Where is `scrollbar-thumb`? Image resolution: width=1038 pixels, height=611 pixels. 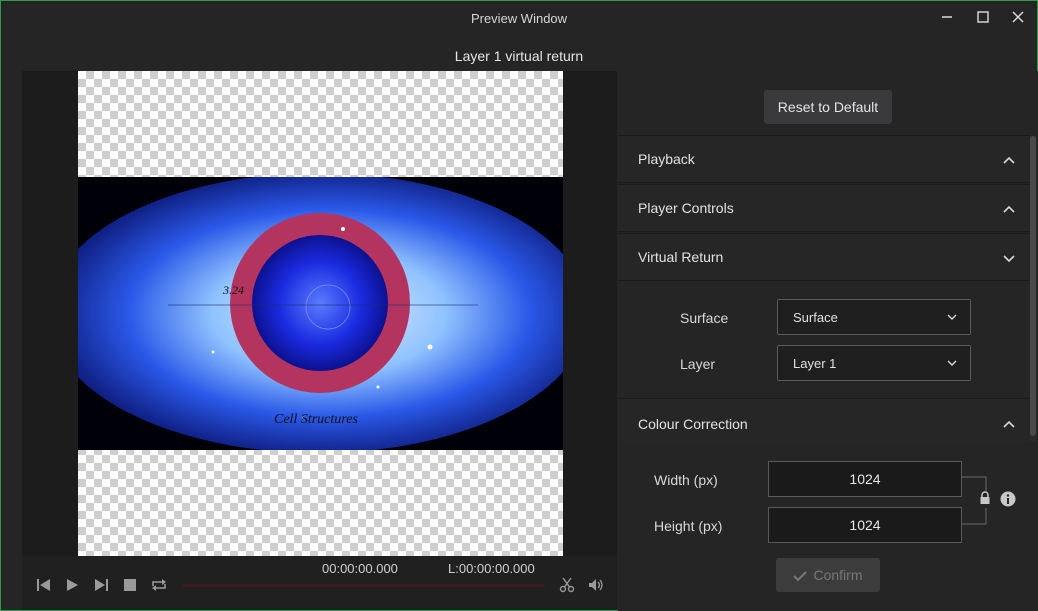
scrollbar-thumb is located at coordinates (1033, 286).